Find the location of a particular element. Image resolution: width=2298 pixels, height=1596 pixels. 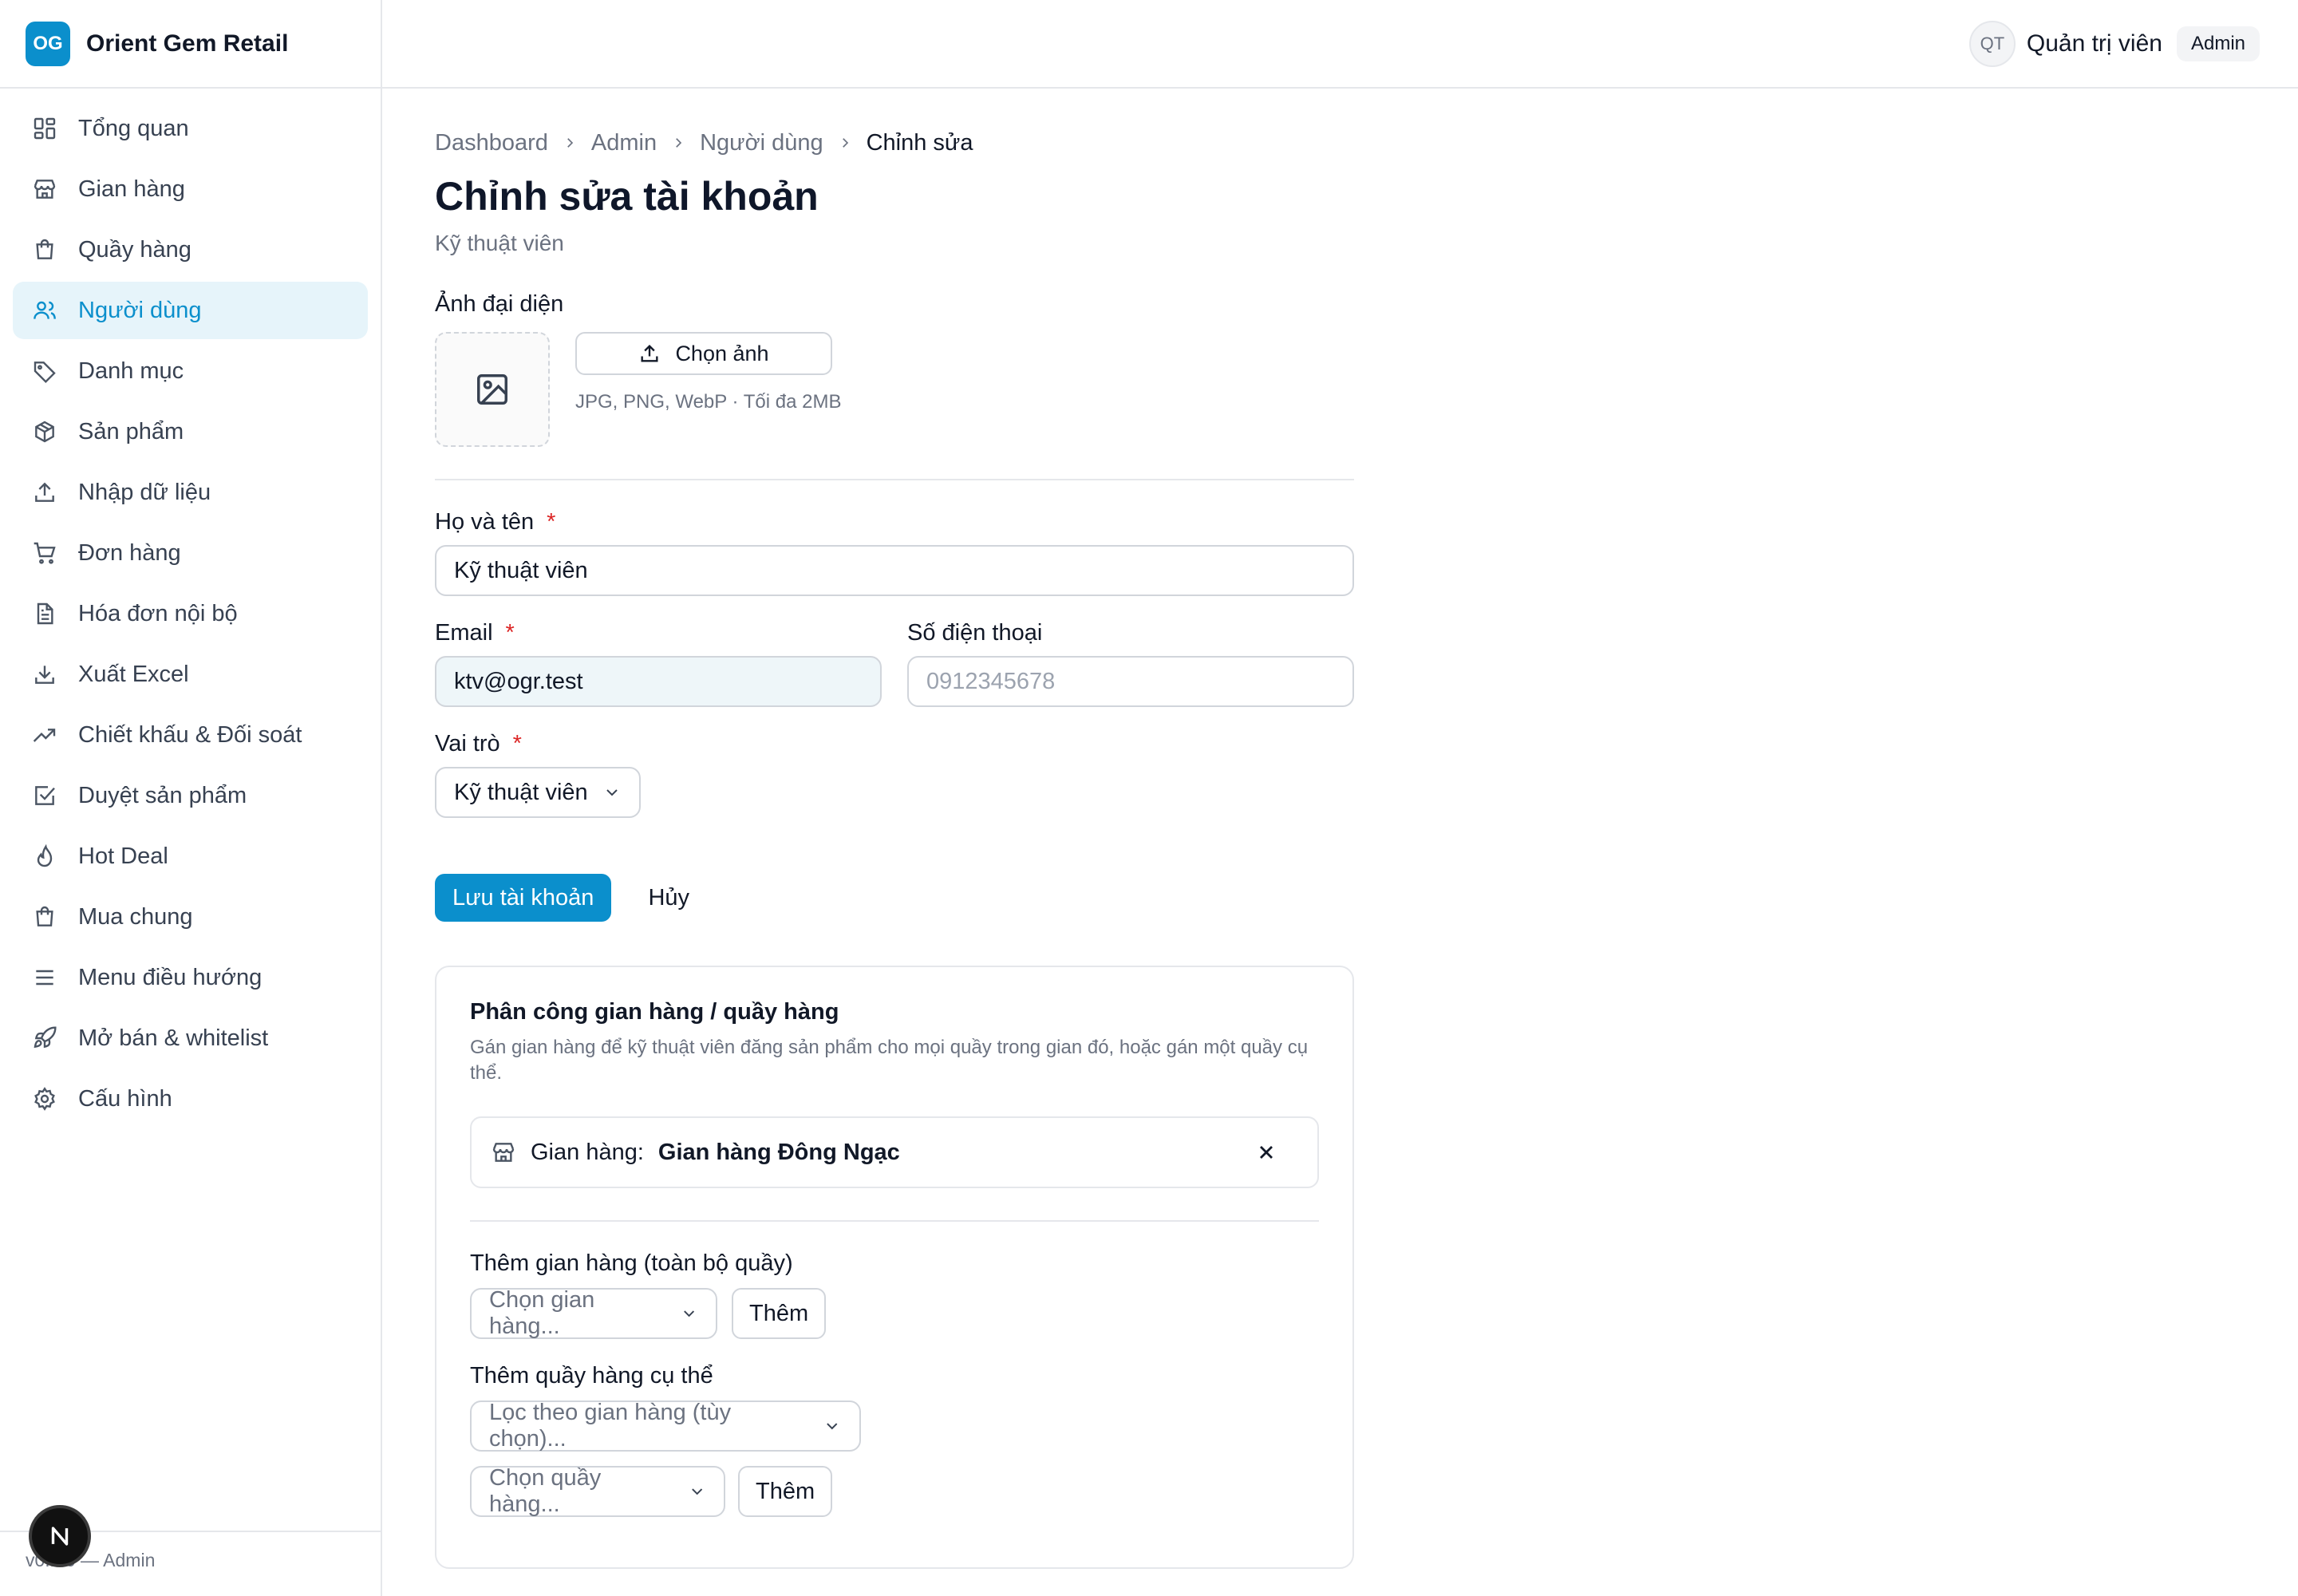

sidebar-item-counters: Quầy hàng is located at coordinates (191, 250).